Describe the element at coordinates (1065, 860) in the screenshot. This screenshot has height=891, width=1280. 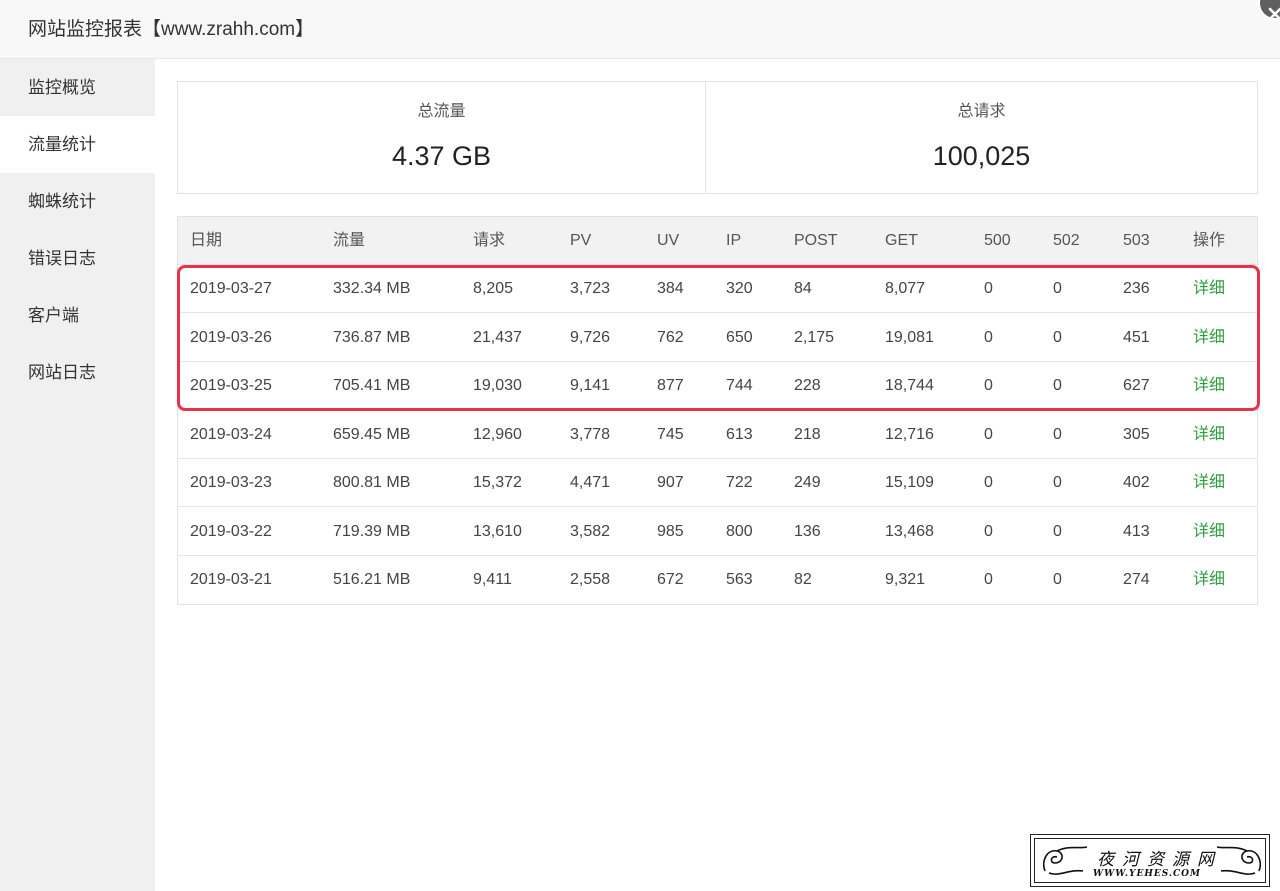
I see `left-ornament-icon` at that location.